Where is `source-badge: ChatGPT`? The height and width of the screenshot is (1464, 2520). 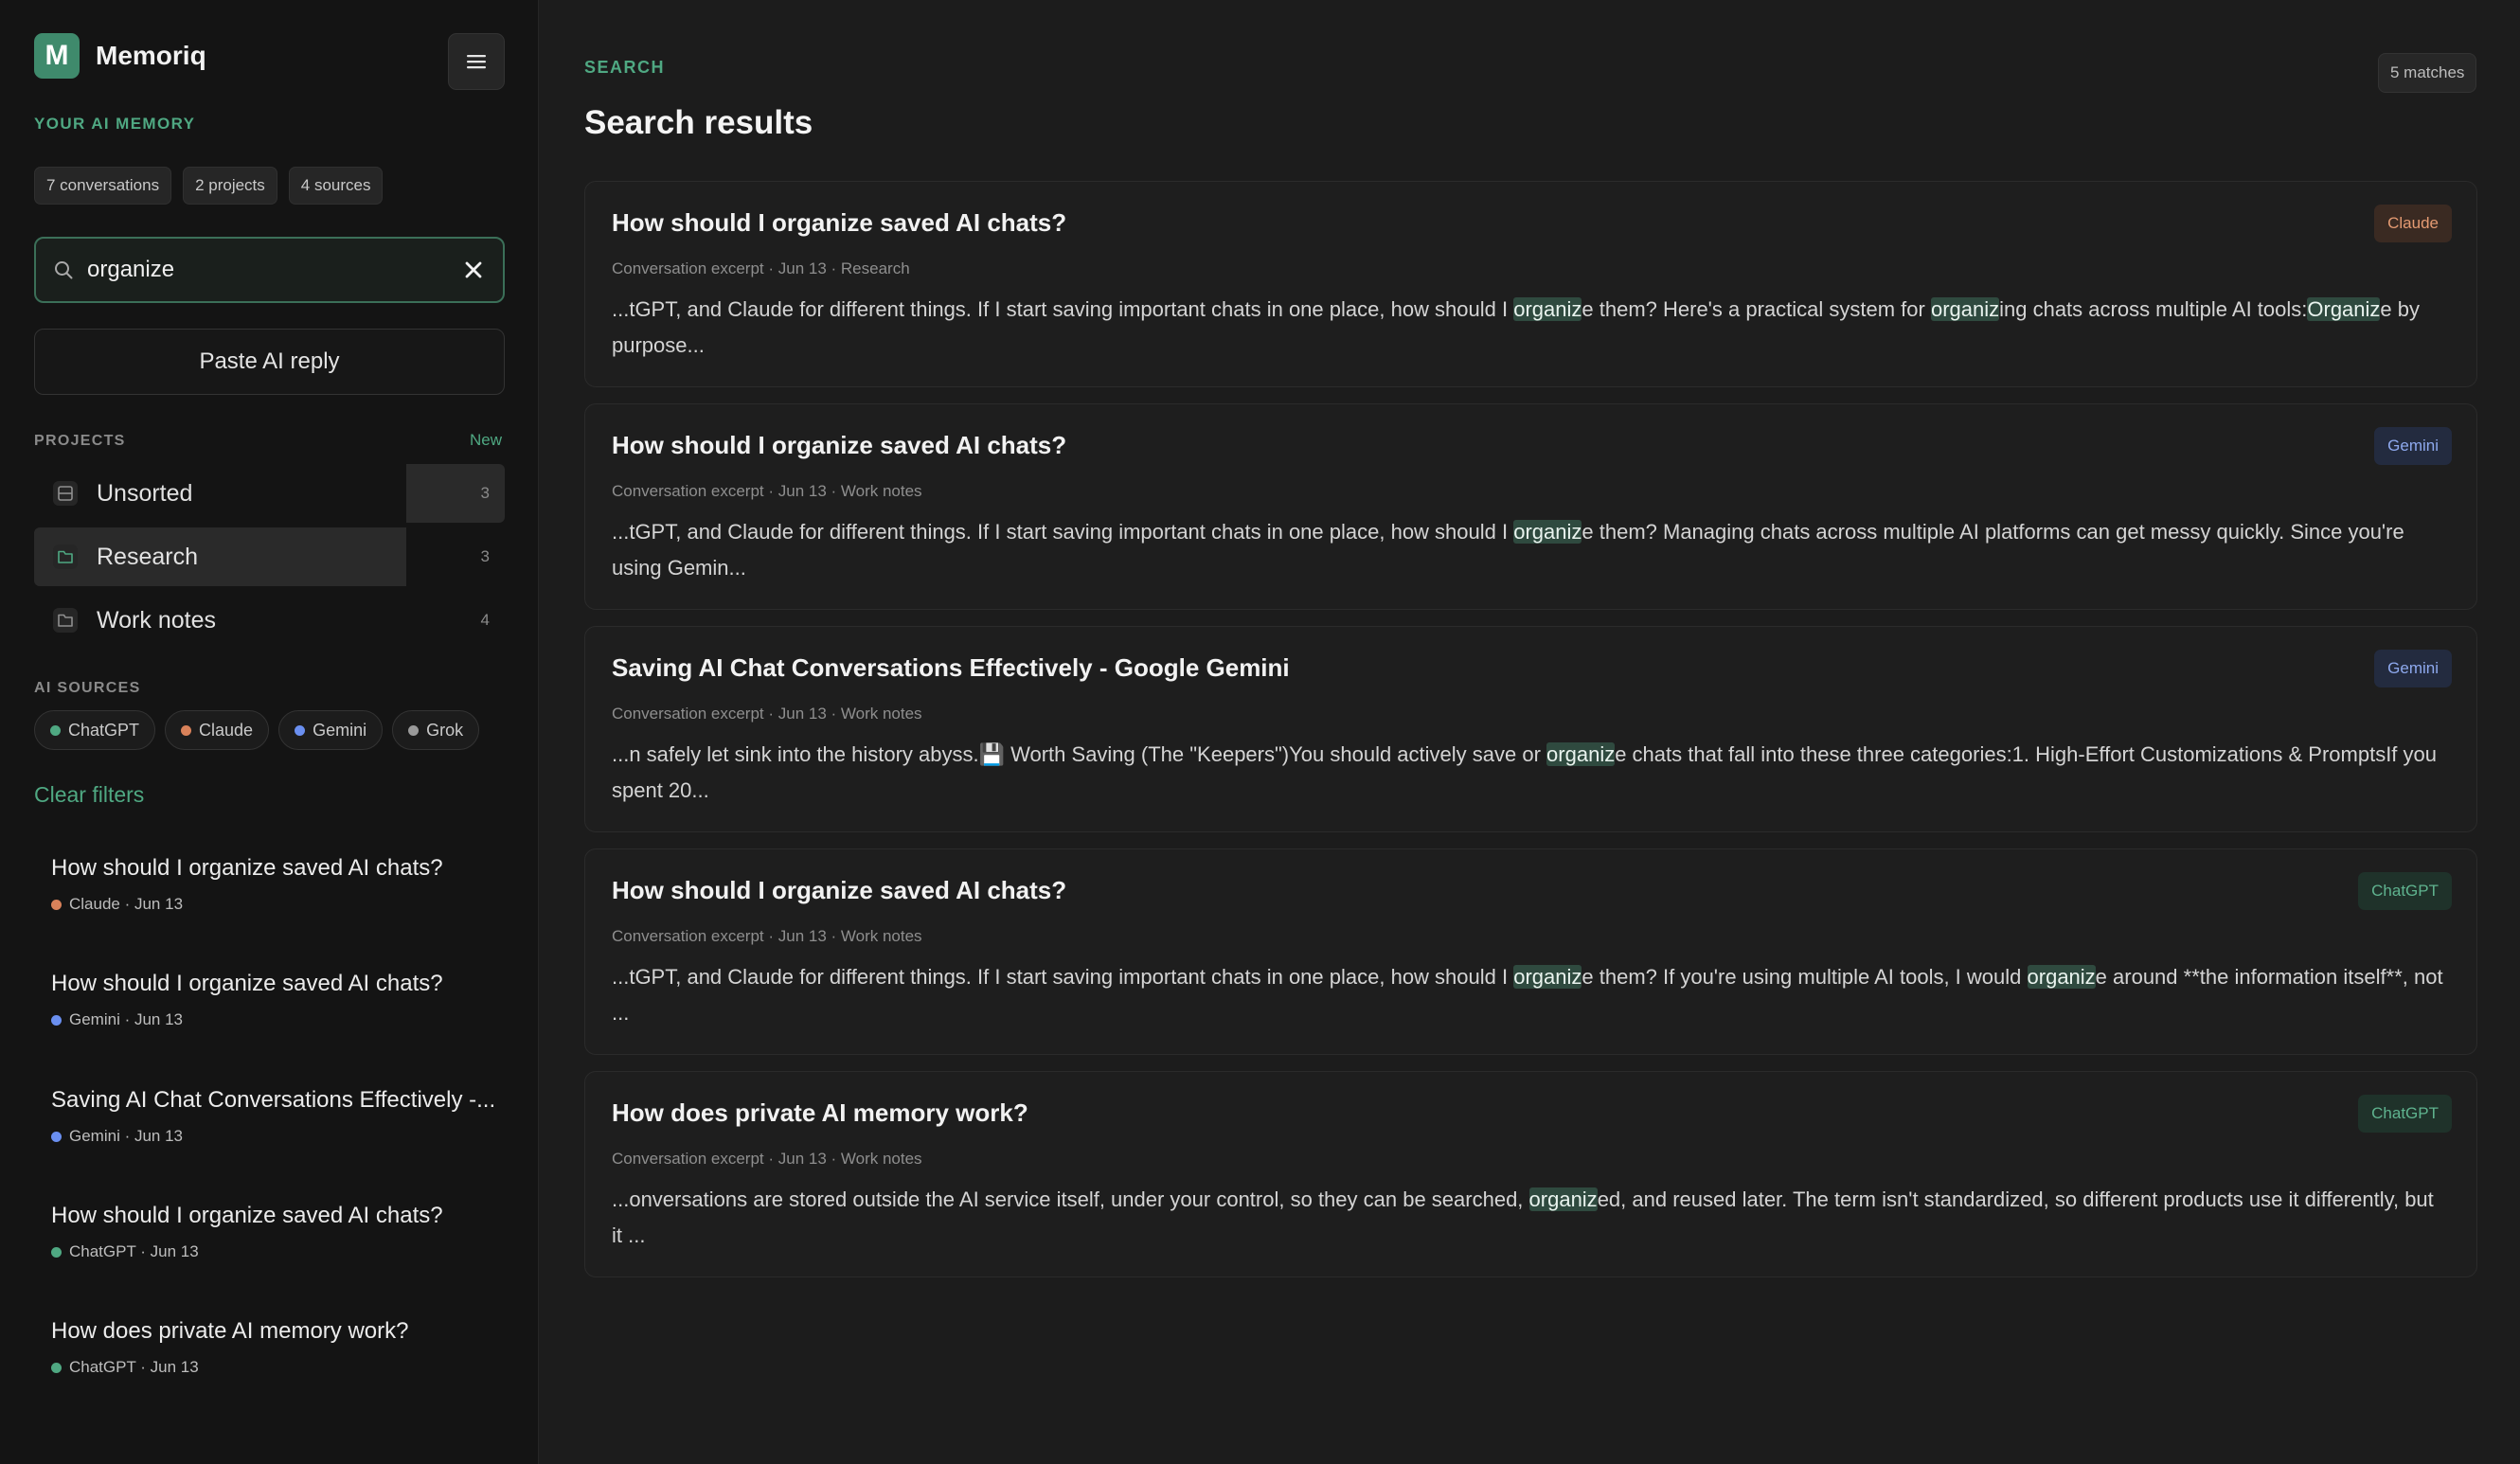 source-badge: ChatGPT is located at coordinates (2405, 891).